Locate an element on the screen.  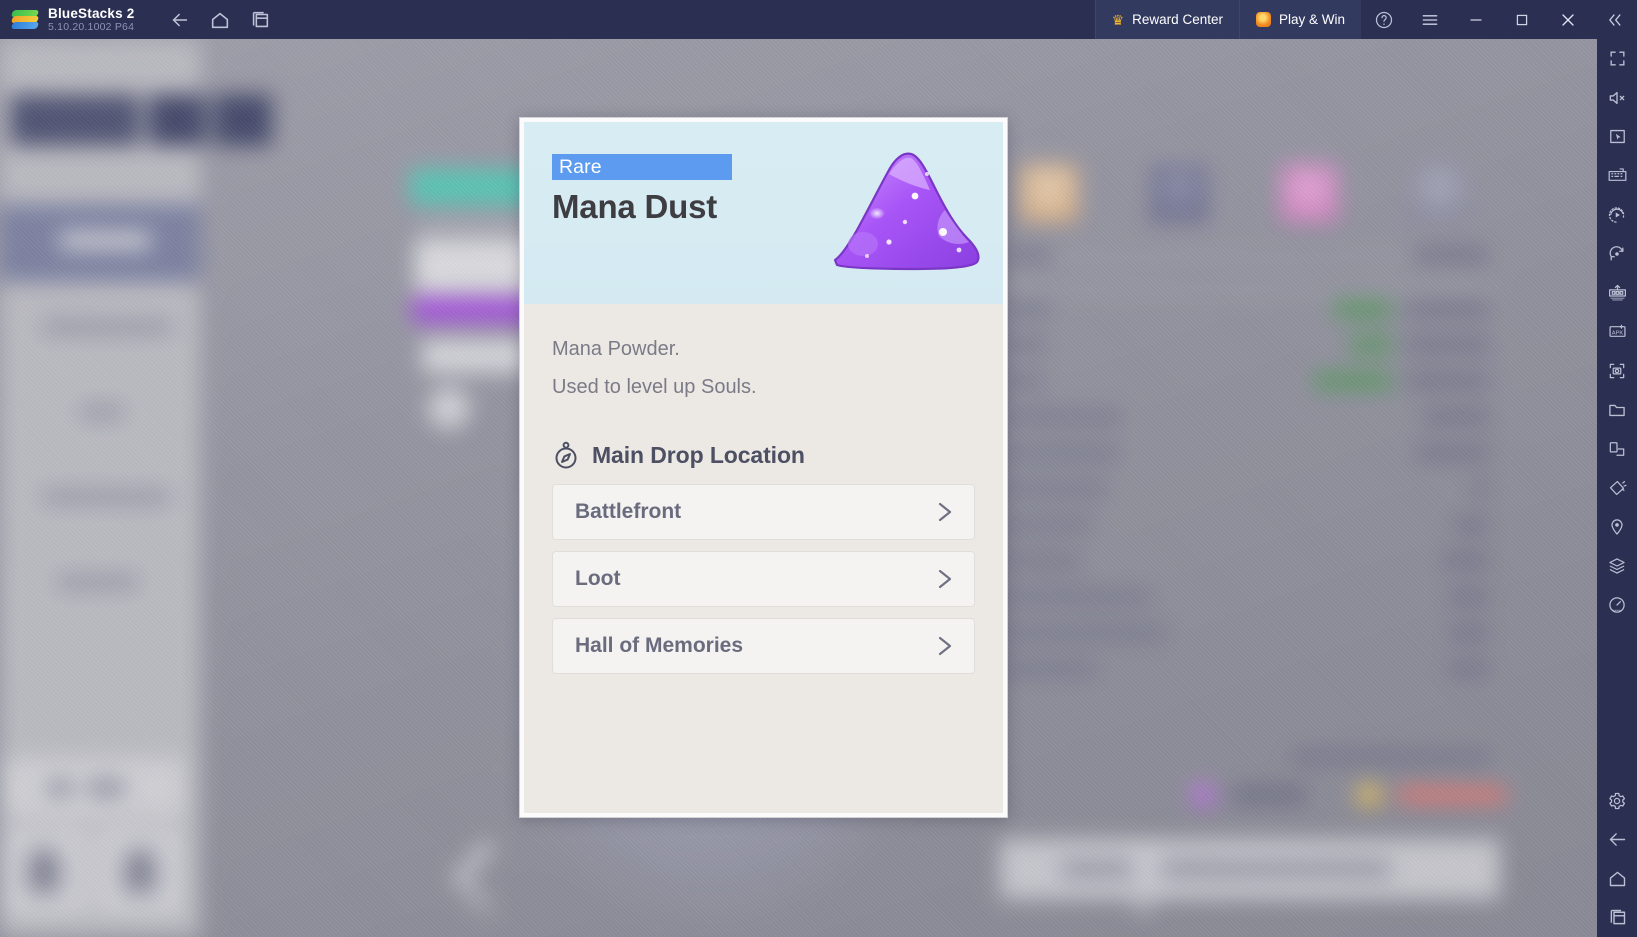
mana-crystal-icon is located at coordinates (907, 209).